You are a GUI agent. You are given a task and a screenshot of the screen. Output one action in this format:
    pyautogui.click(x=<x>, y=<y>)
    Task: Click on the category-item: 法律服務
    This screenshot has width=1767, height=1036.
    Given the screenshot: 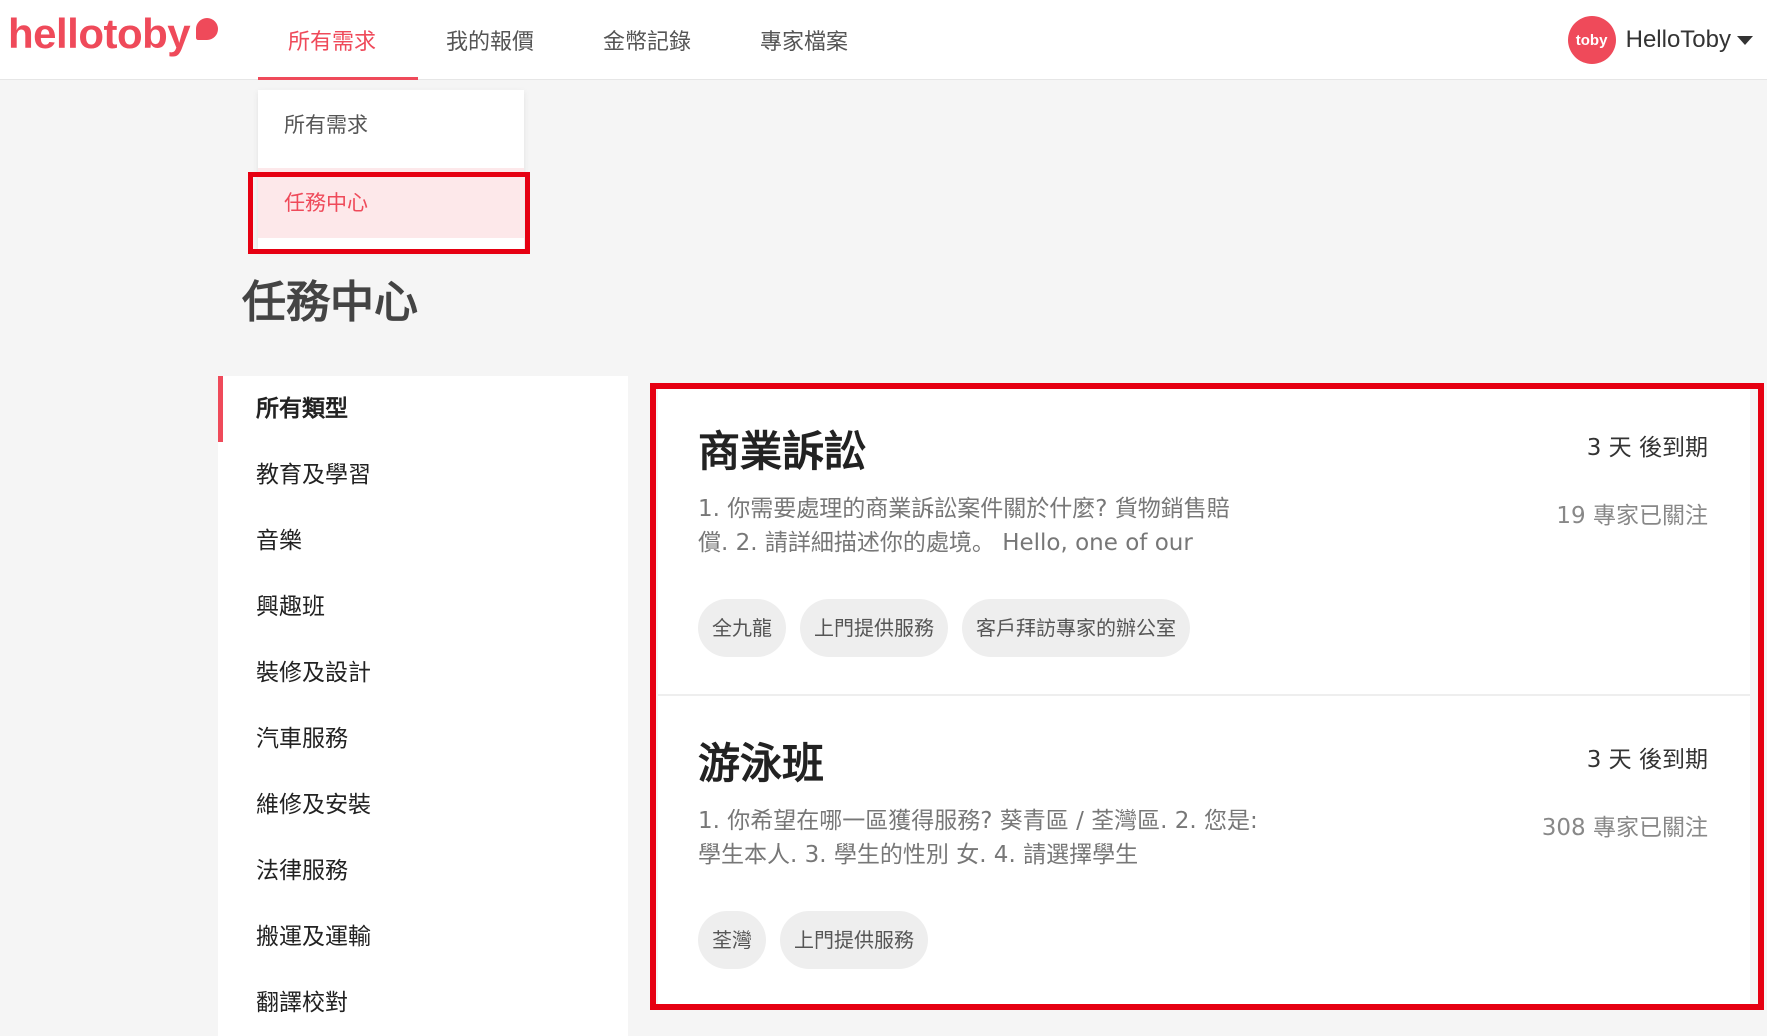 What is the action you would take?
    pyautogui.click(x=423, y=871)
    